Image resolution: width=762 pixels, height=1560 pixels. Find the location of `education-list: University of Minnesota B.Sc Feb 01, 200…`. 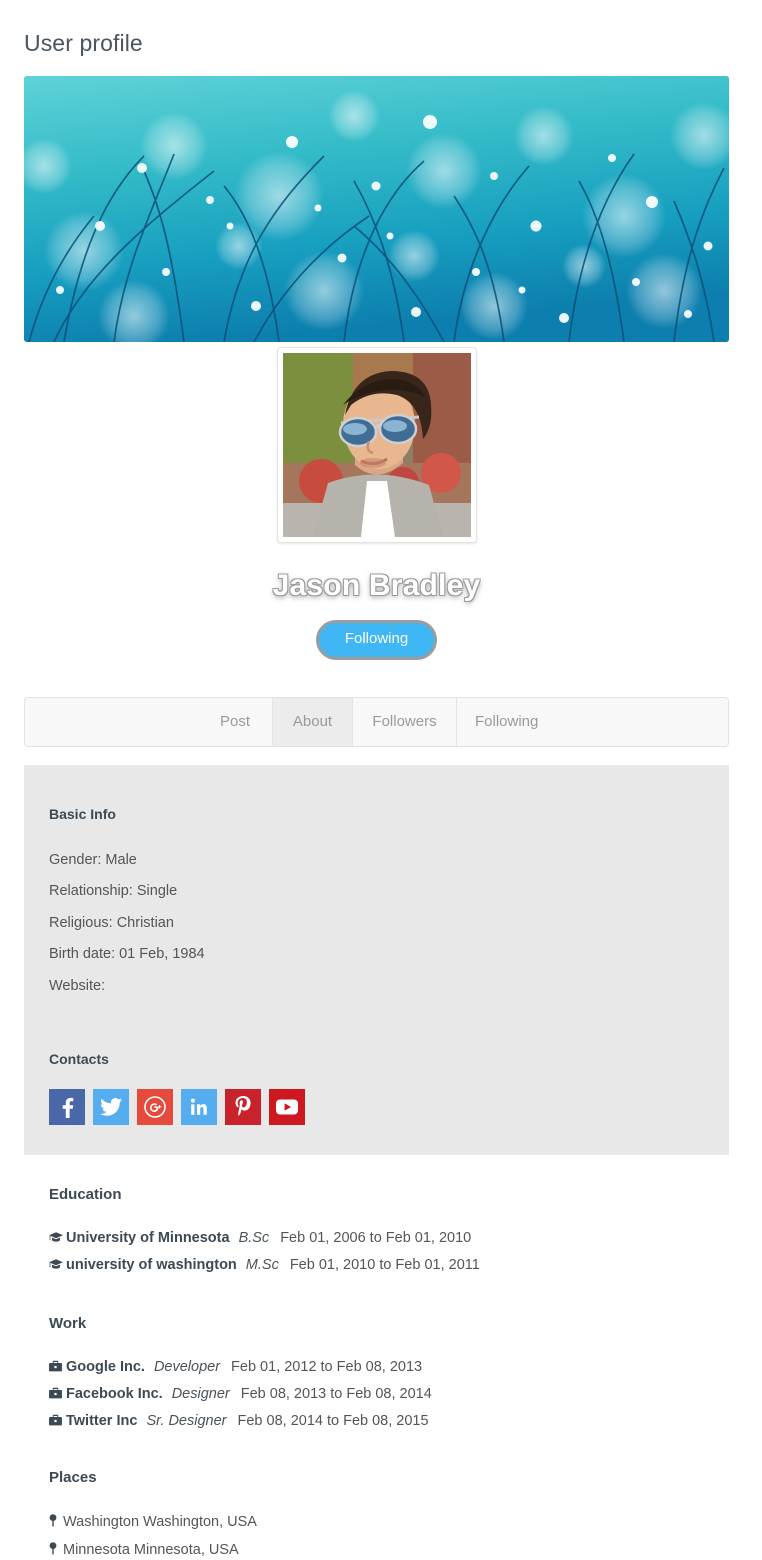

education-list: University of Minnesota B.Sc Feb 01, 200… is located at coordinates (376, 1251).